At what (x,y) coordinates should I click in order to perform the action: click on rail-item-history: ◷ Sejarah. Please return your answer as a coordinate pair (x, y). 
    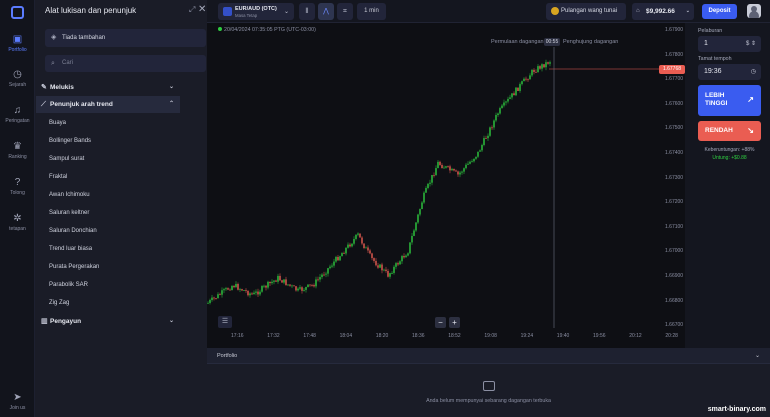
    Looking at the image, I should click on (17, 78).